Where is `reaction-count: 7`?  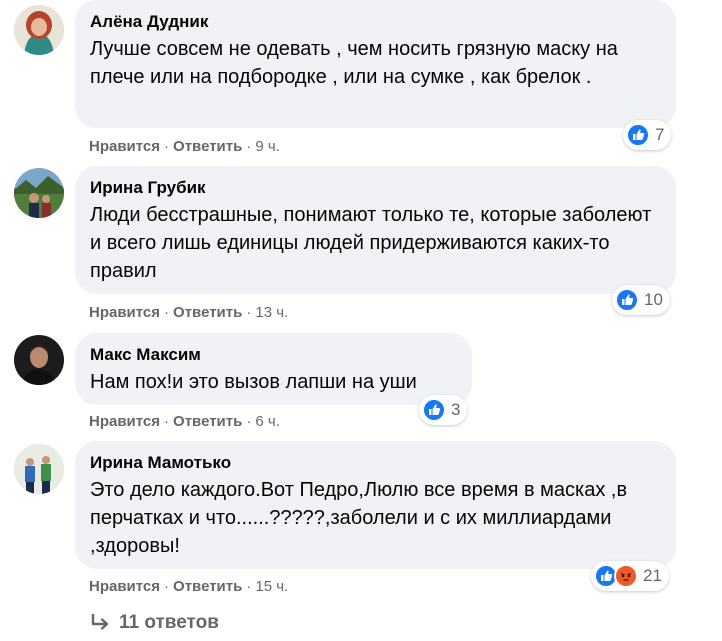 reaction-count: 7 is located at coordinates (660, 134).